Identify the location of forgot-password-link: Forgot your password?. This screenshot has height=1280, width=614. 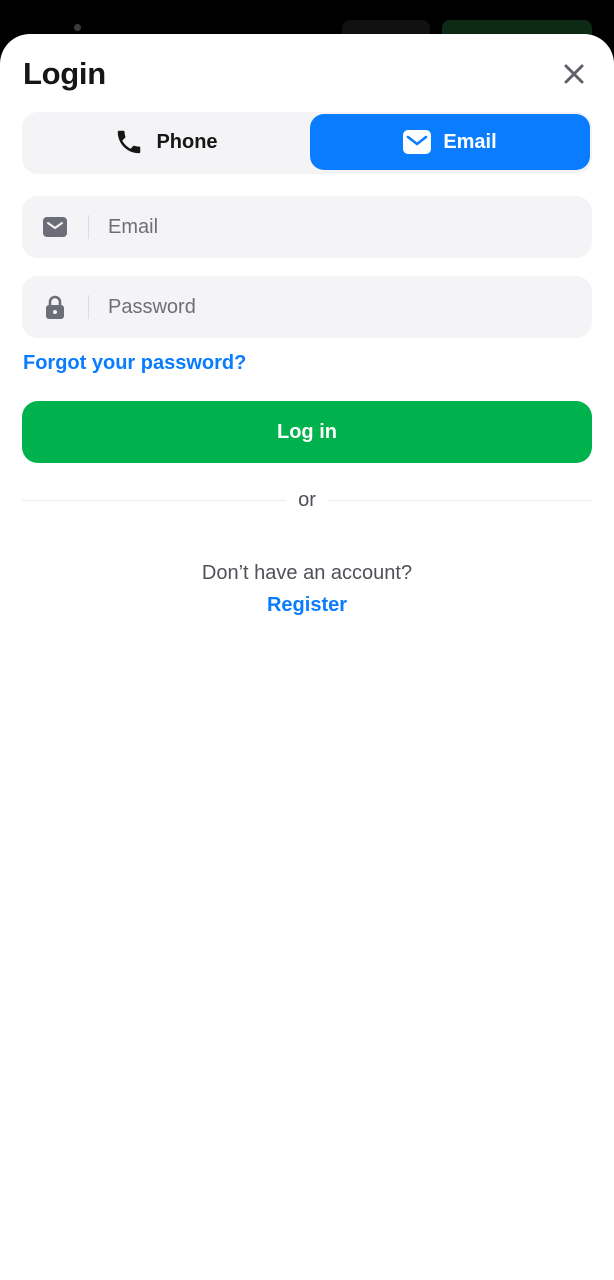
(134, 363).